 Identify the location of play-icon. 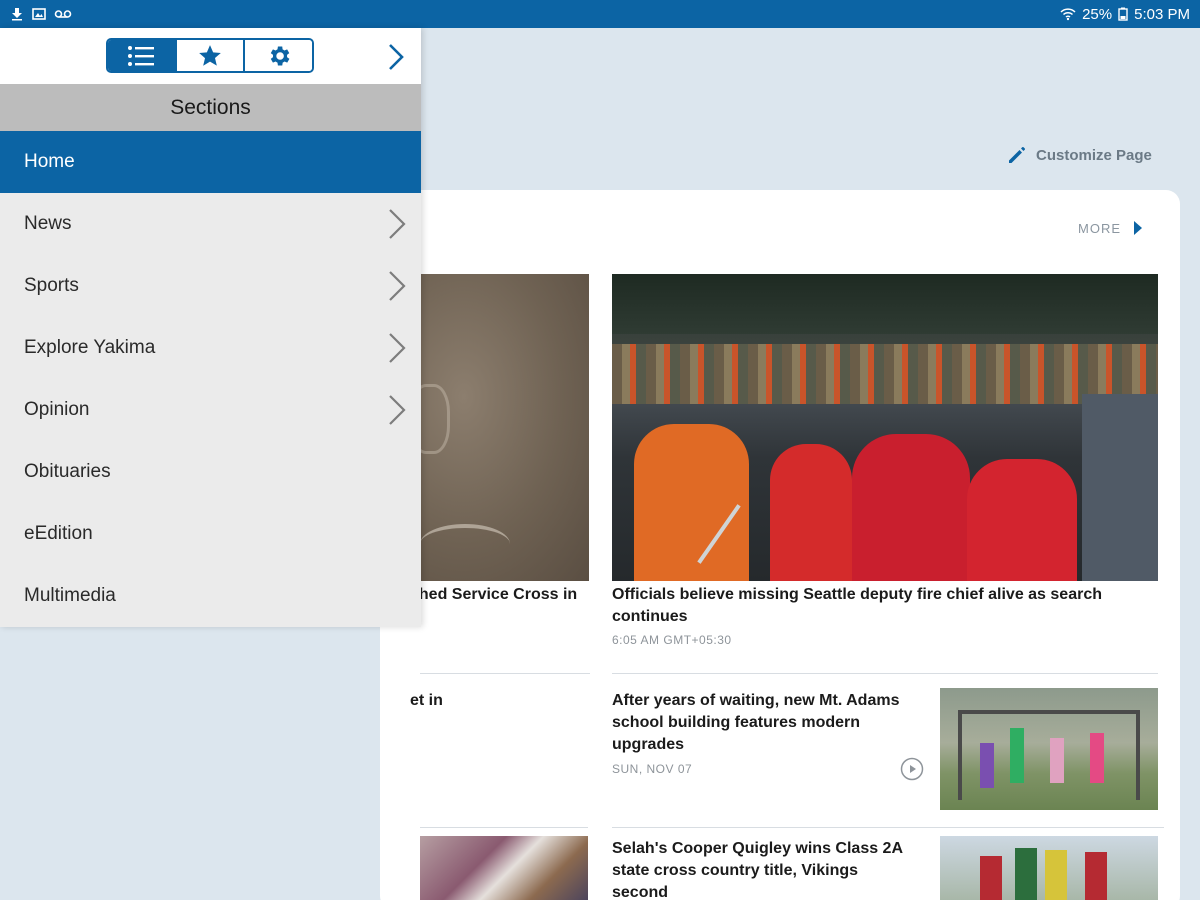
(1138, 228).